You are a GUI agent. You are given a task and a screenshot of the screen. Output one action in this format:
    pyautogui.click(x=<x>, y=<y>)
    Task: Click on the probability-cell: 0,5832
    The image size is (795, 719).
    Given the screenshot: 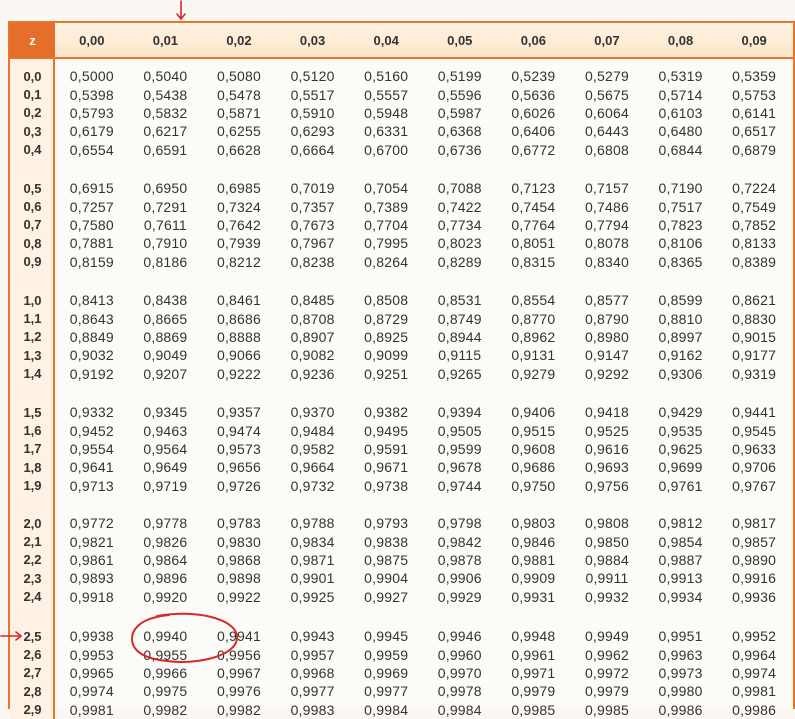 What is the action you would take?
    pyautogui.click(x=165, y=112)
    